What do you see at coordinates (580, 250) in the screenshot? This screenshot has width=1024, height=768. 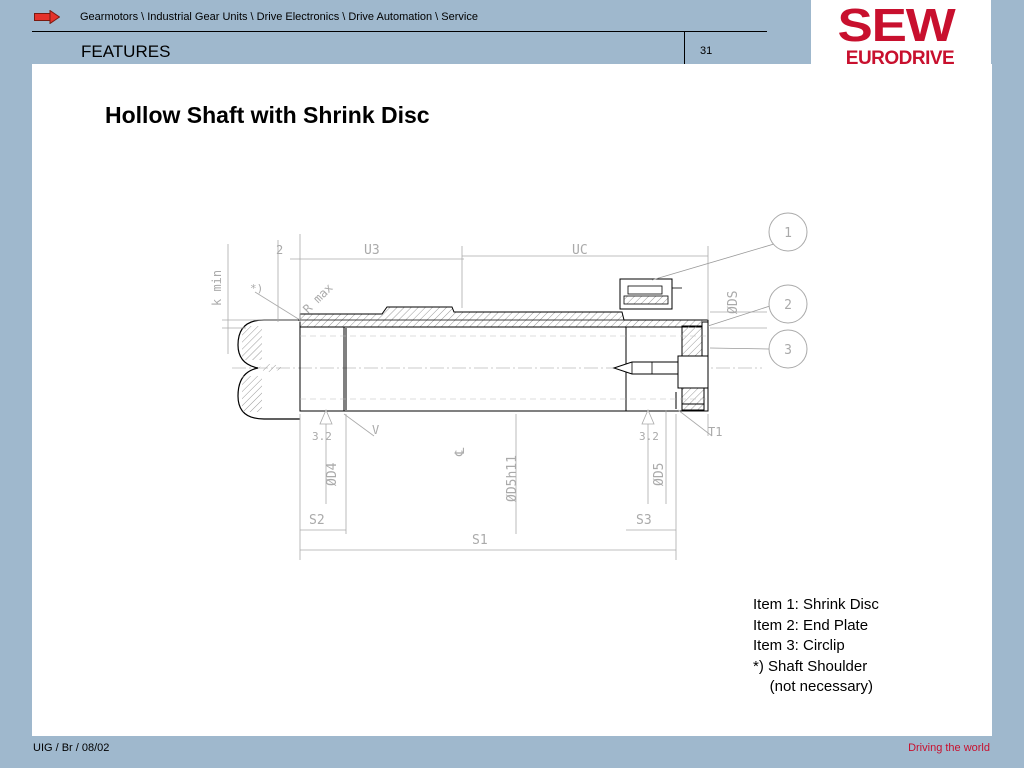 I see `dim-uc: UC` at bounding box center [580, 250].